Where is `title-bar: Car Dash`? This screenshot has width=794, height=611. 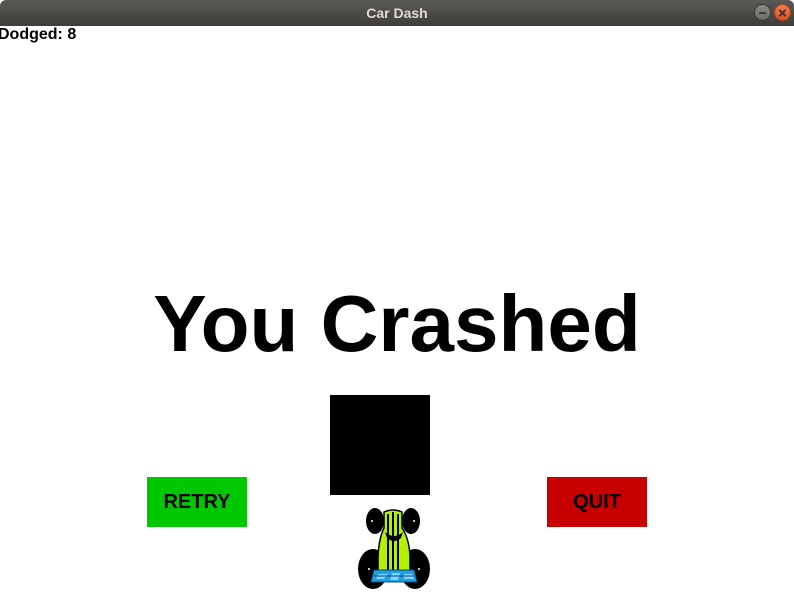 title-bar: Car Dash is located at coordinates (397, 13).